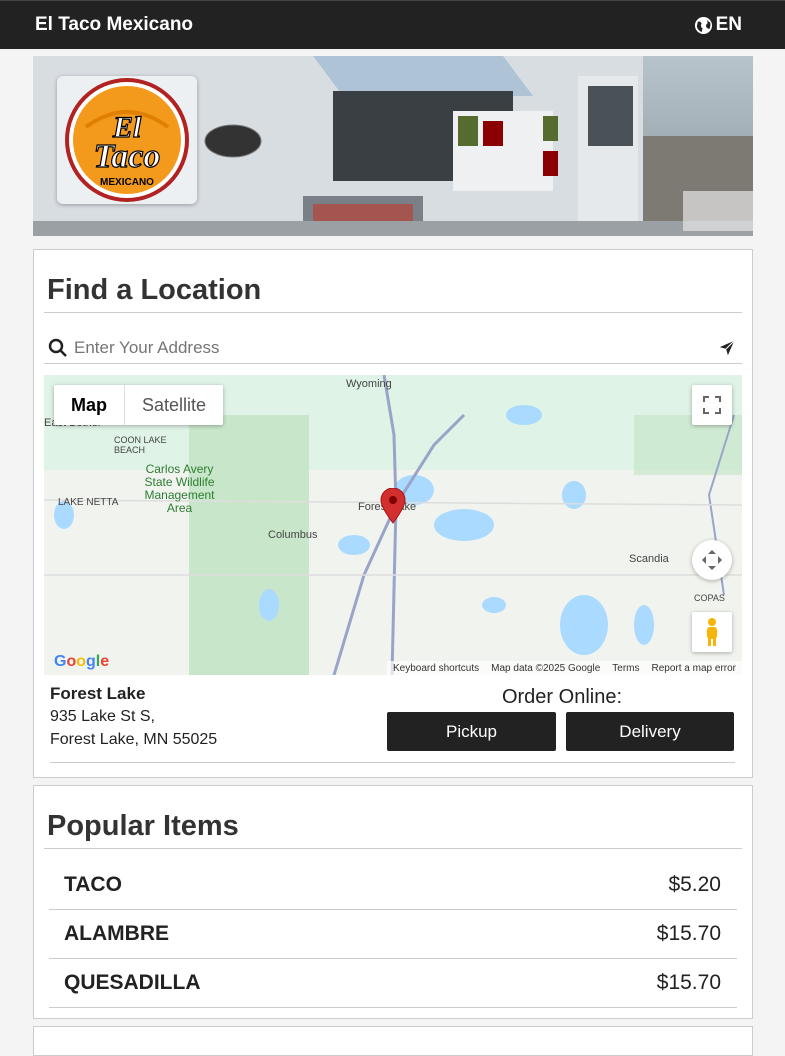 The image size is (785, 1056). What do you see at coordinates (393, 506) in the screenshot?
I see `location-pin-icon` at bounding box center [393, 506].